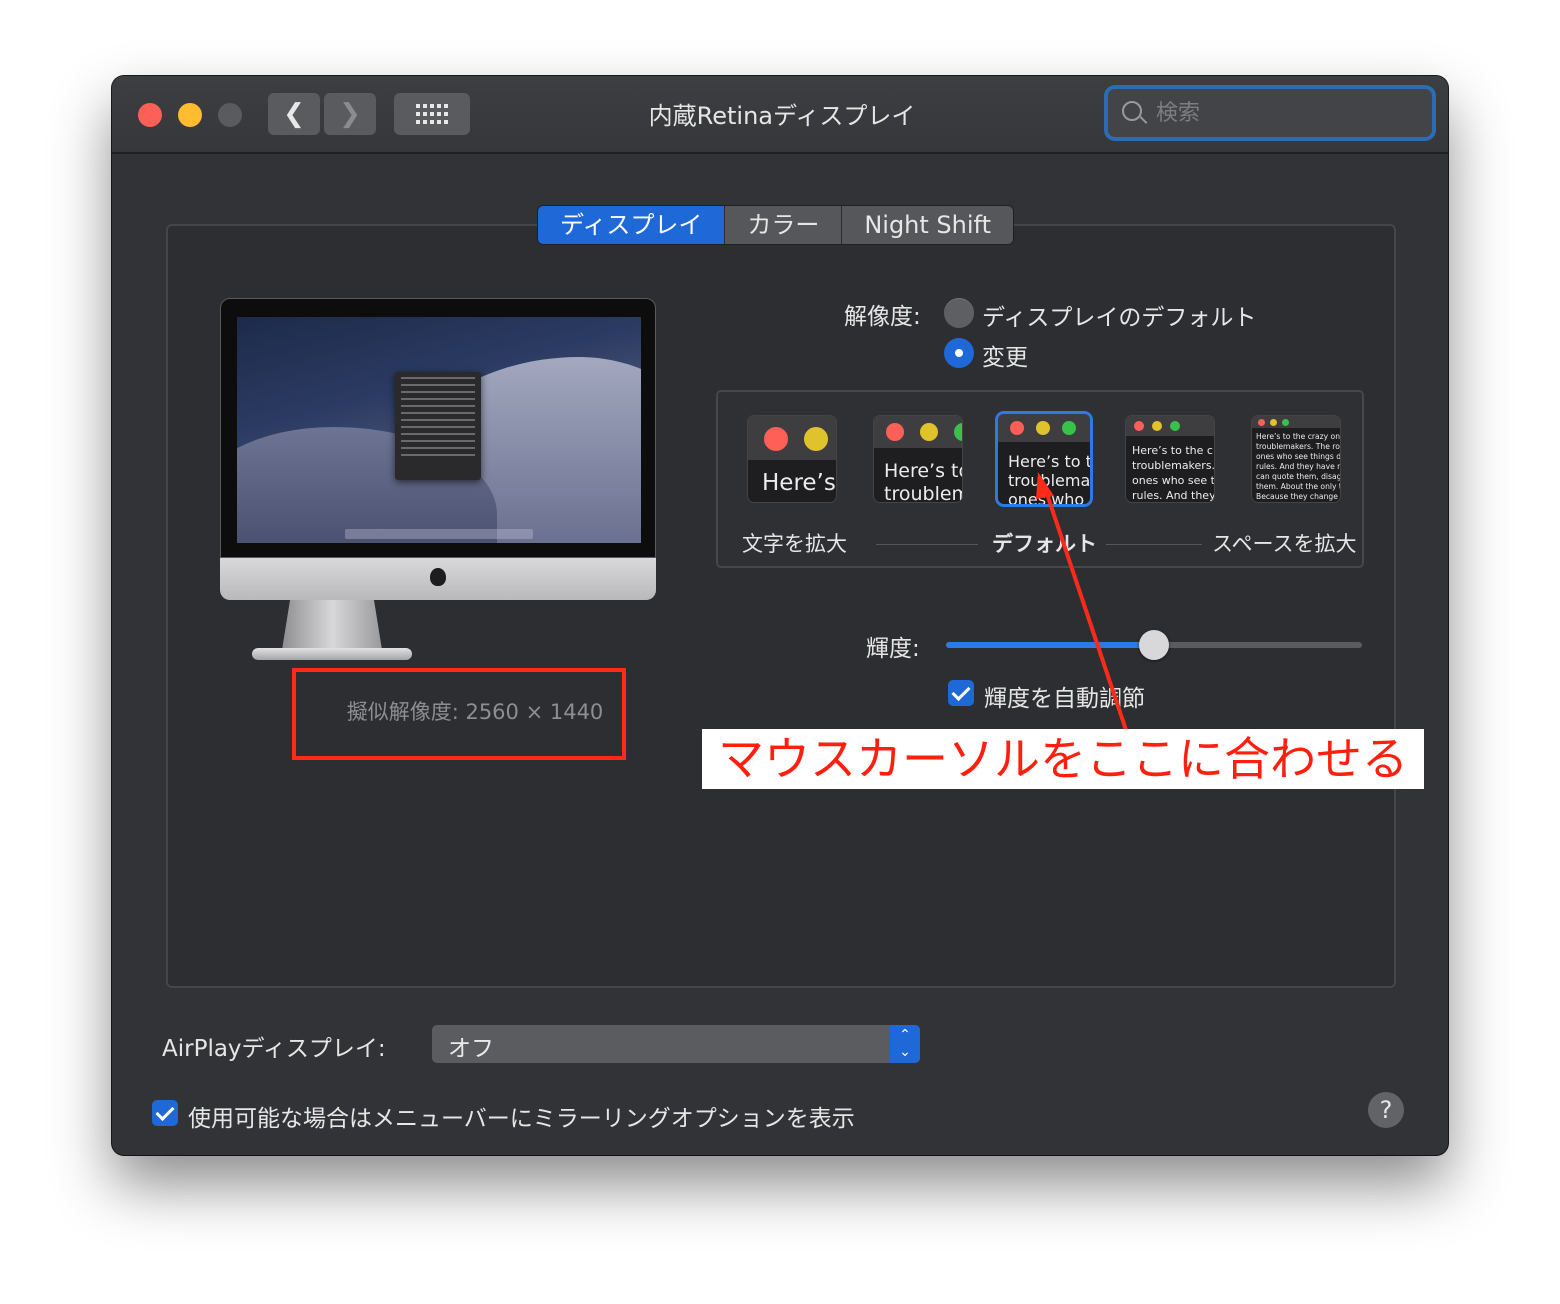  Describe the element at coordinates (1386, 1110) in the screenshot. I see `help-button: ?` at that location.